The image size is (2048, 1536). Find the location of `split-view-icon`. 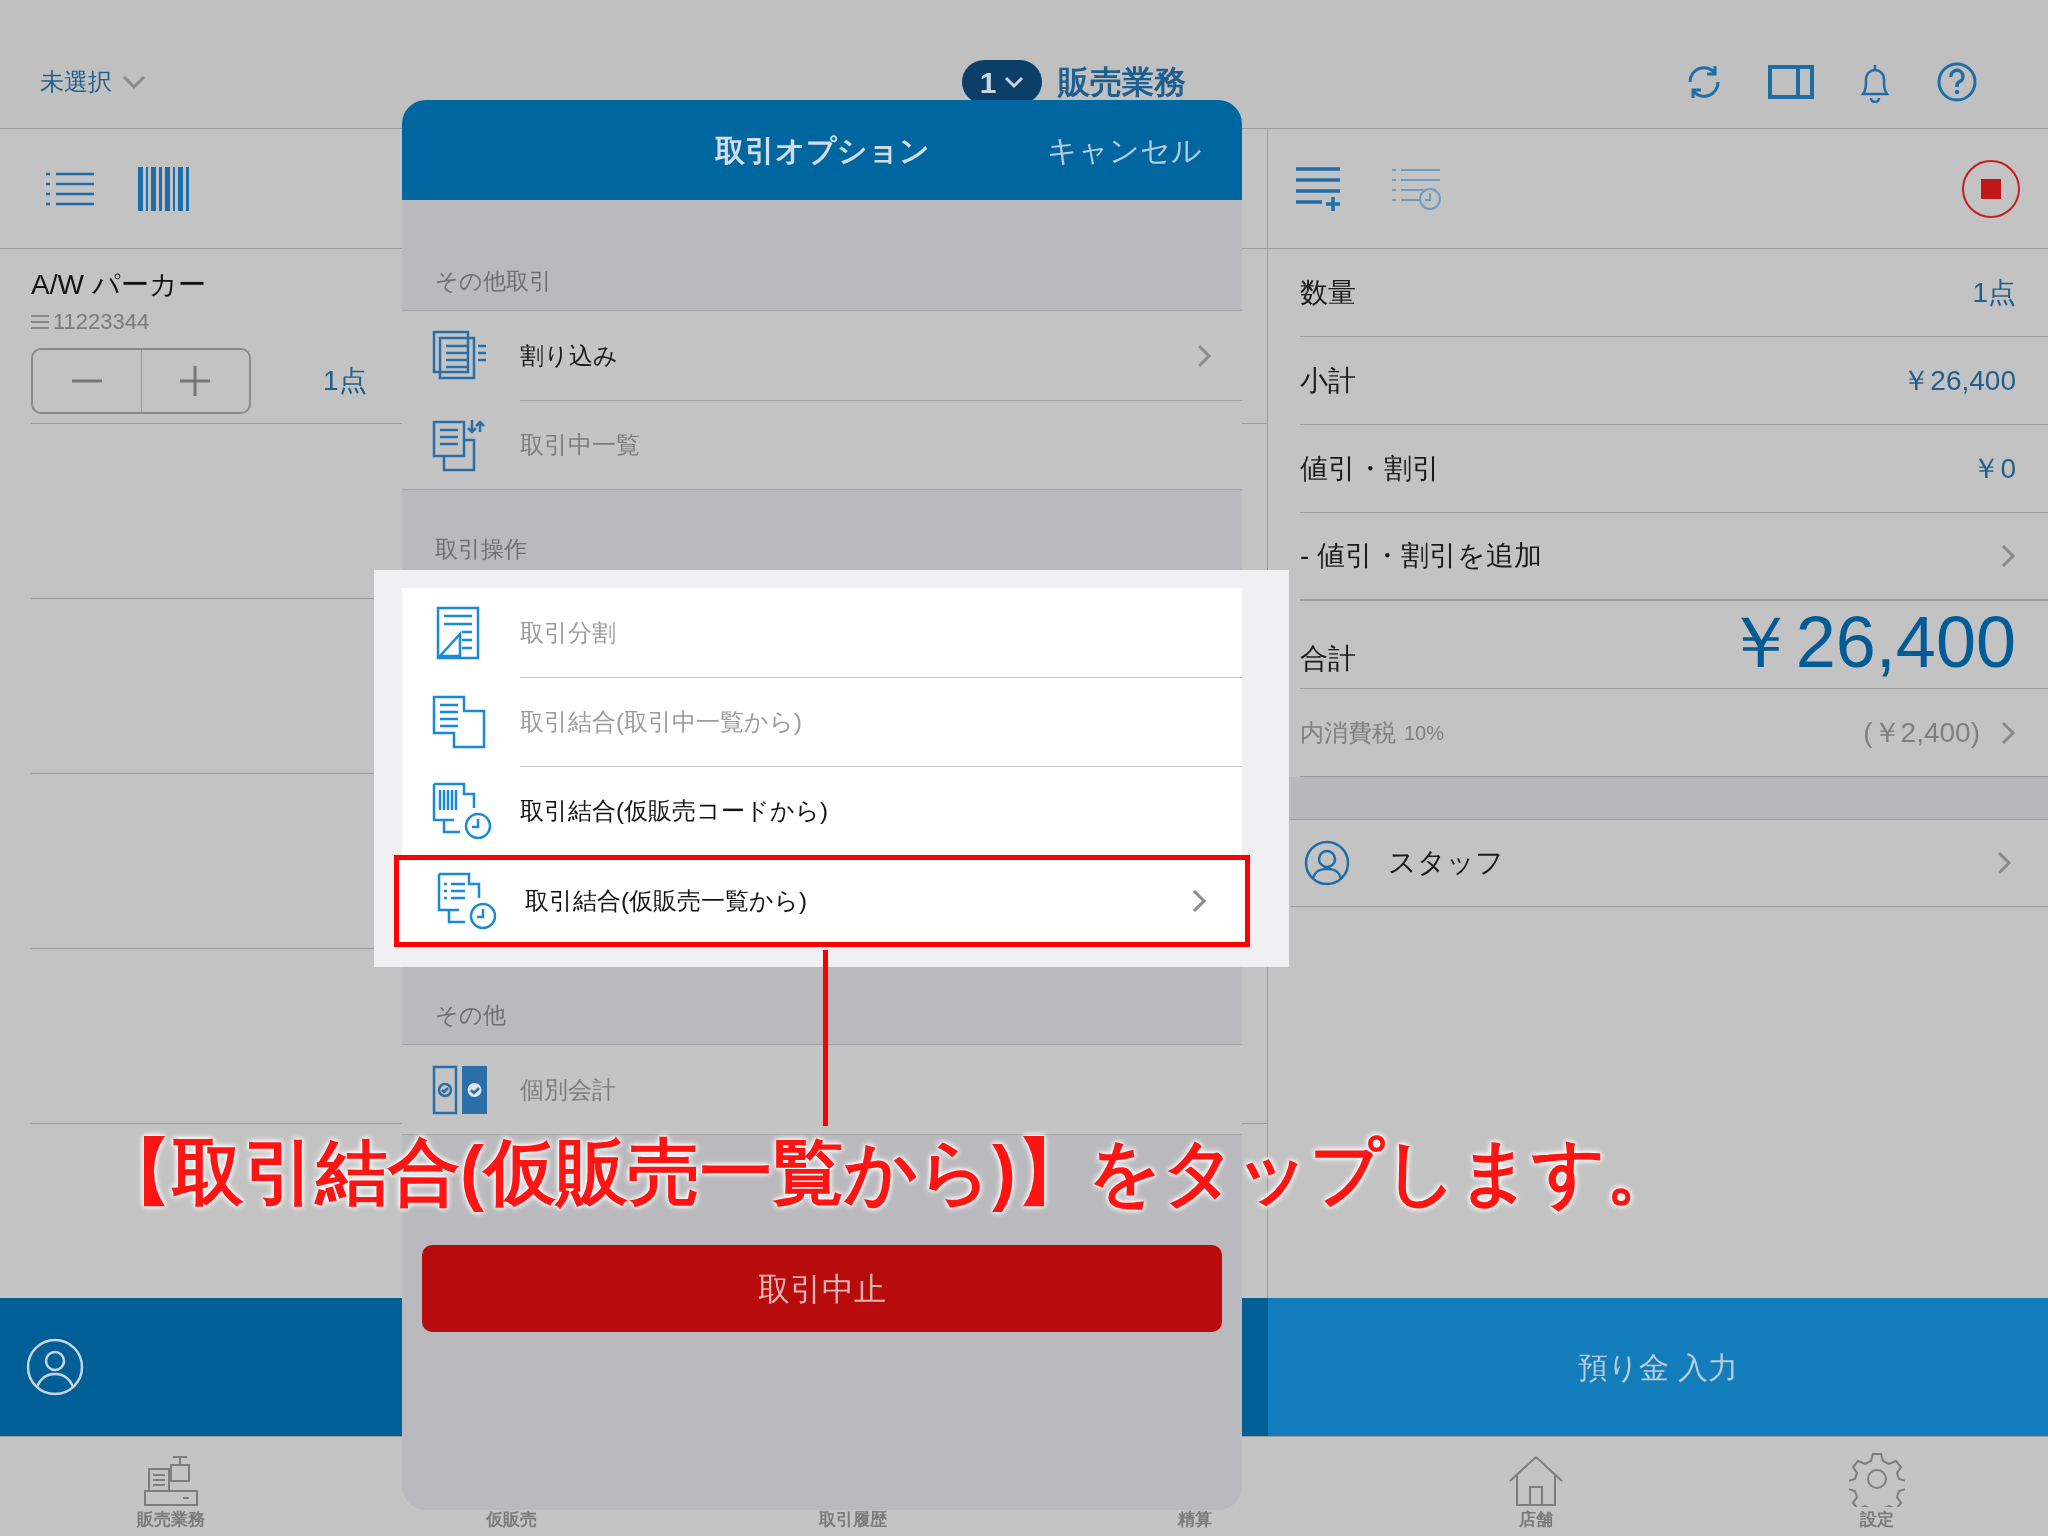

split-view-icon is located at coordinates (1791, 82).